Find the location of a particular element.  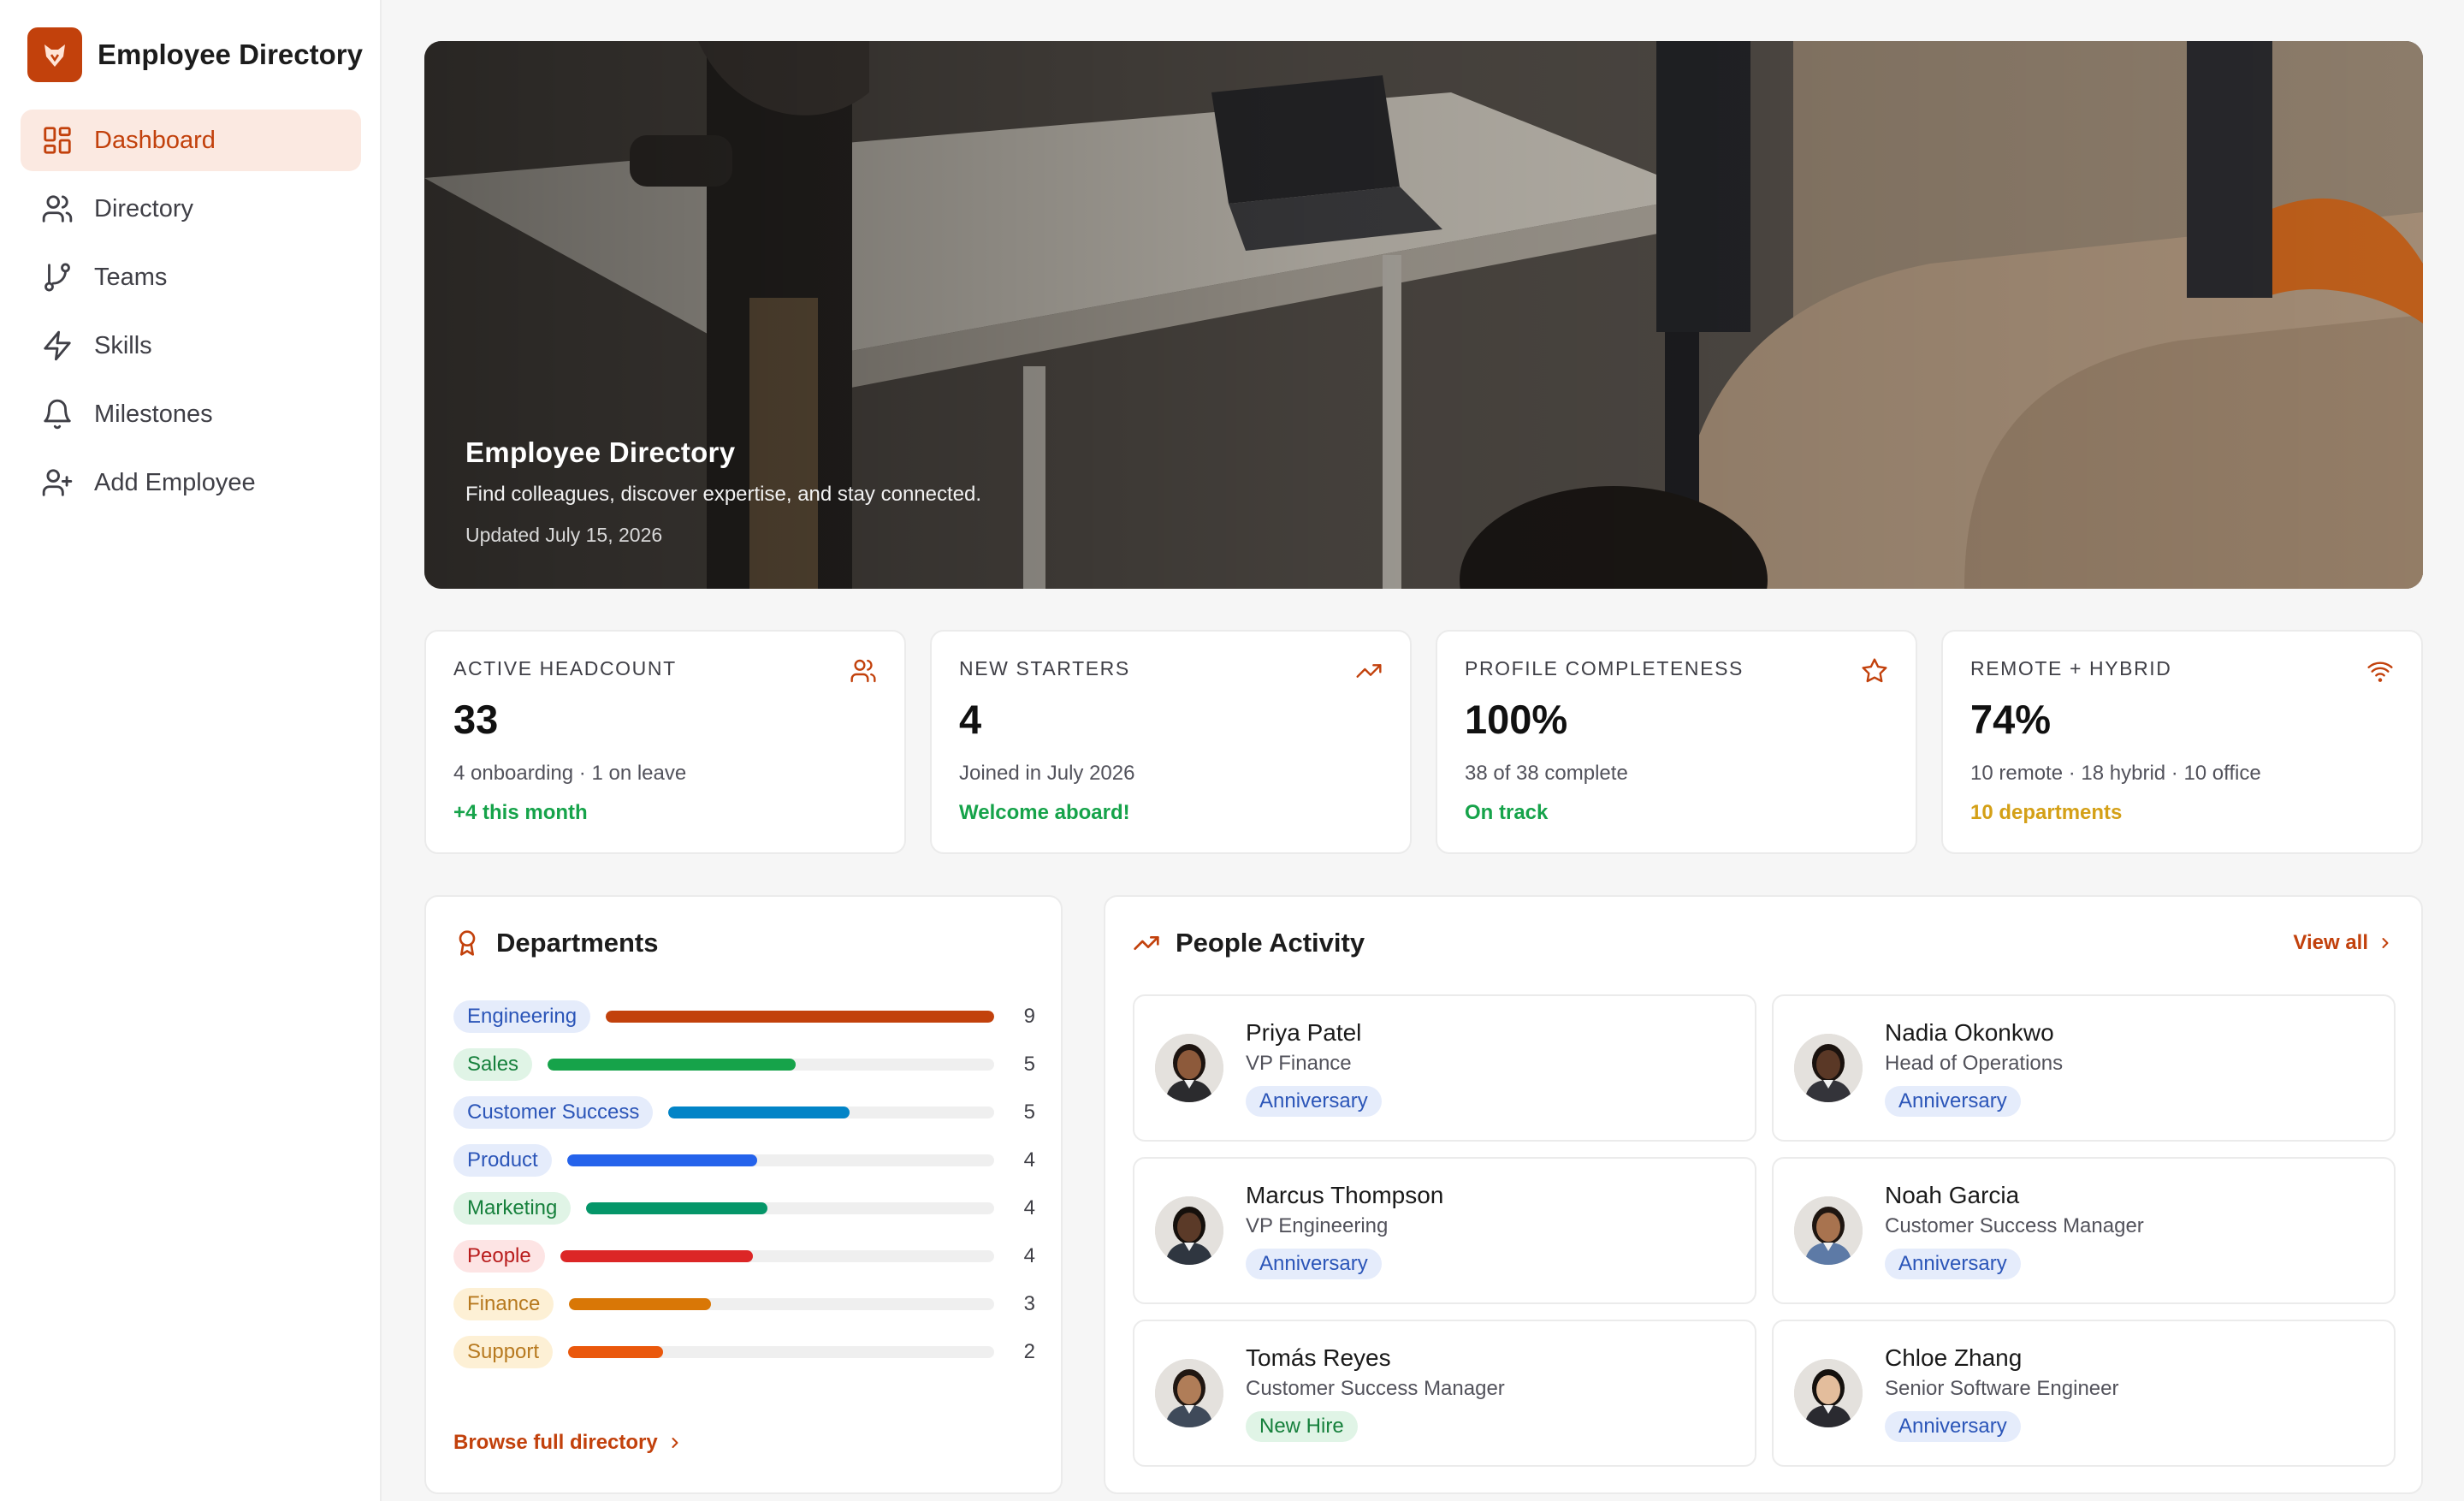

person-name: Marcus Thompson is located at coordinates (1345, 1195).